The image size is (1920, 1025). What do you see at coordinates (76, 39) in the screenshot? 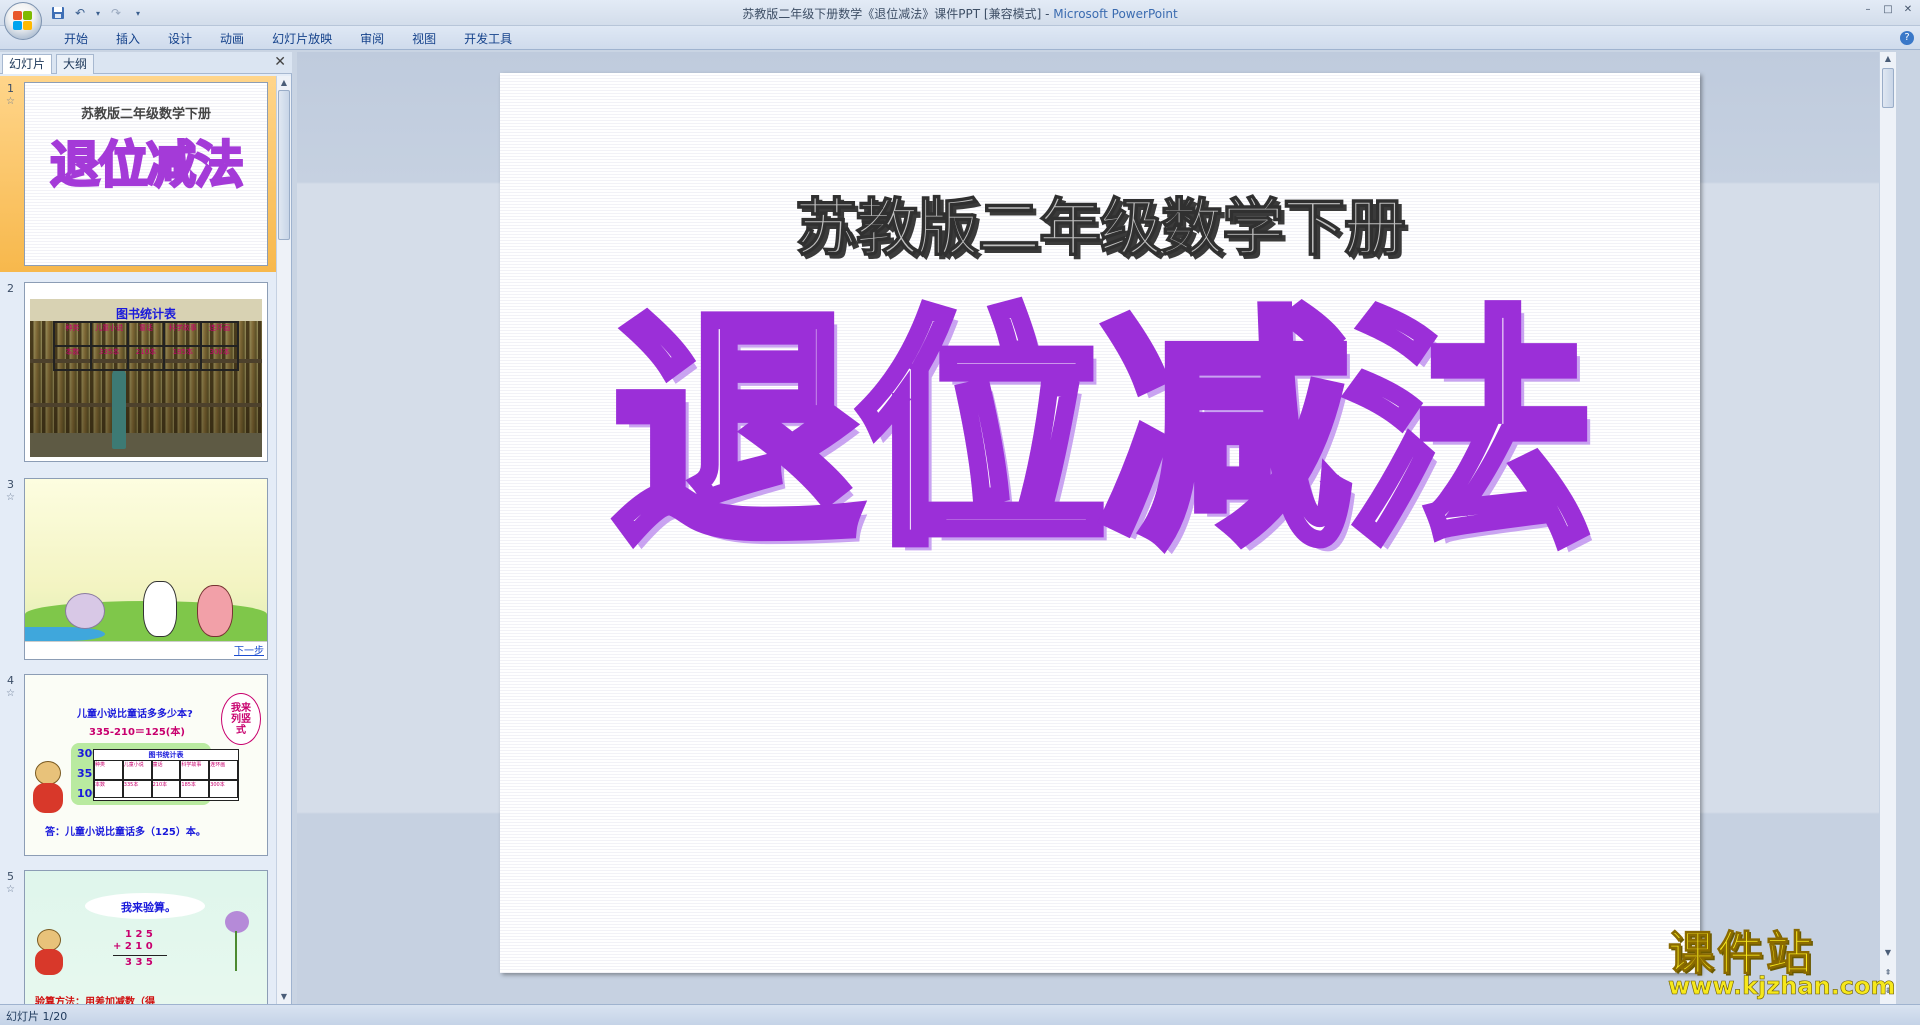
I see `tab-home: 开始` at bounding box center [76, 39].